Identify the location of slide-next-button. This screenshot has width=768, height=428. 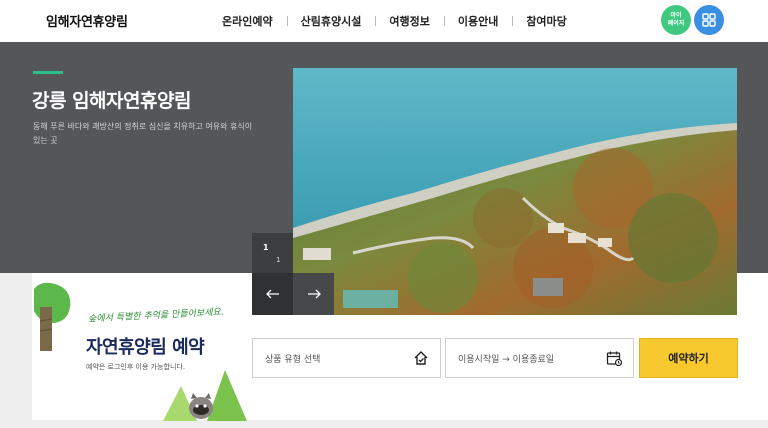
(313, 294).